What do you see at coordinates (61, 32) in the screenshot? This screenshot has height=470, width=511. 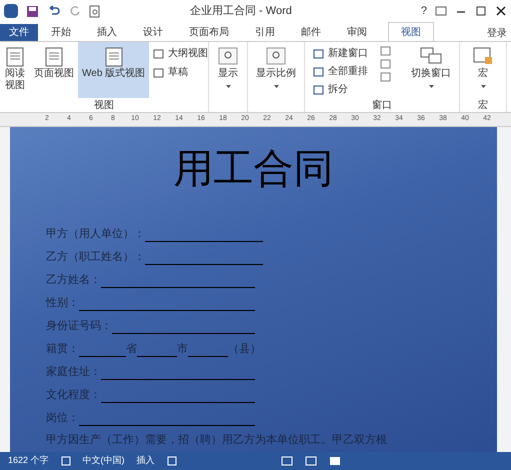 I see `ribbon-tab: 开始` at bounding box center [61, 32].